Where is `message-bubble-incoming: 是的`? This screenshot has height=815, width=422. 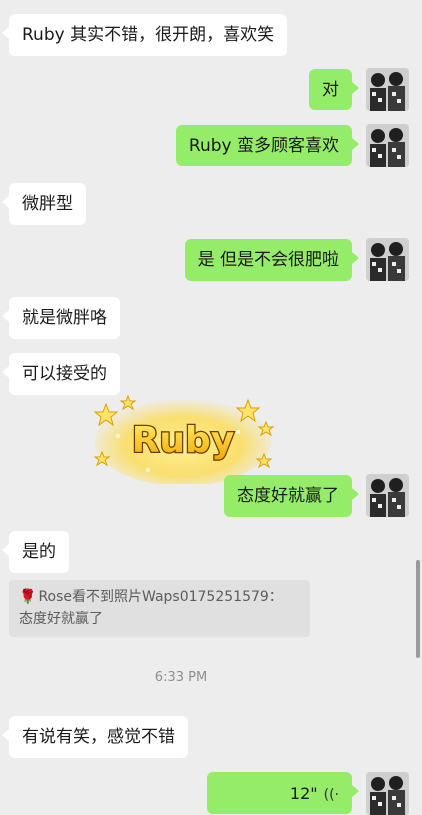 message-bubble-incoming: 是的 is located at coordinates (35, 552).